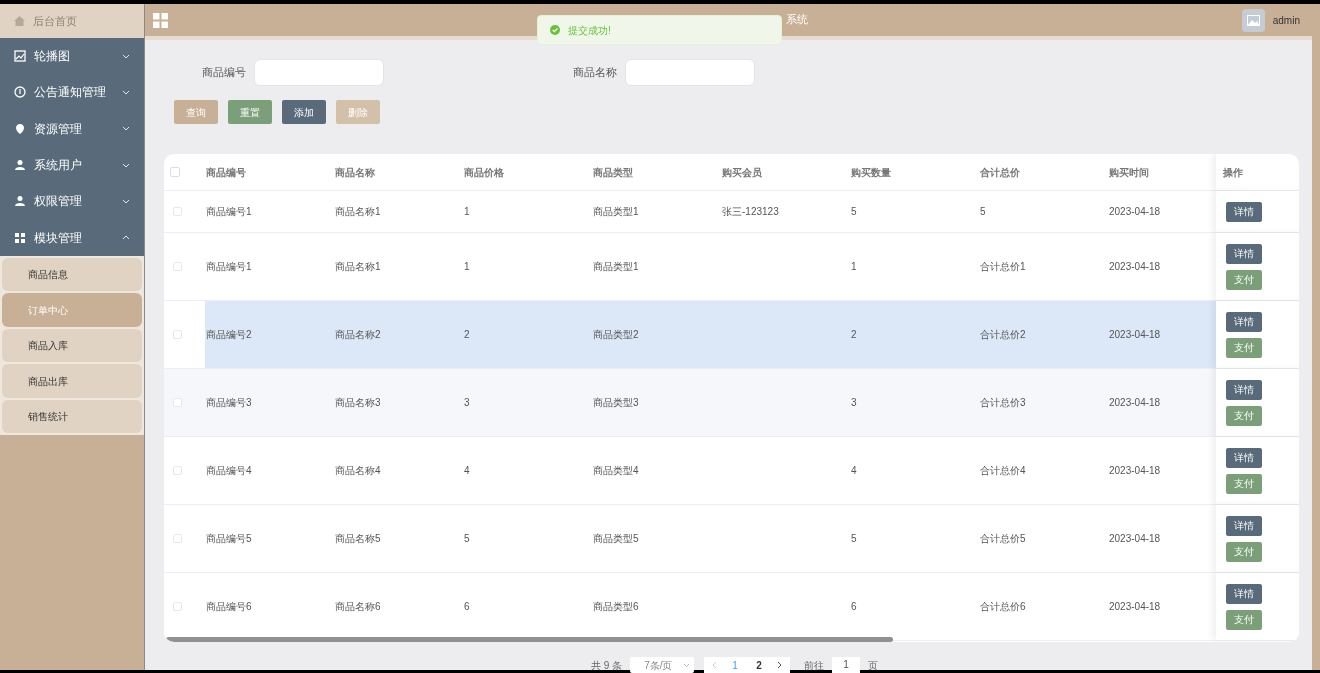 Image resolution: width=1320 pixels, height=673 pixels. I want to click on sidebar-menu-item: 模块管理, so click(72, 237).